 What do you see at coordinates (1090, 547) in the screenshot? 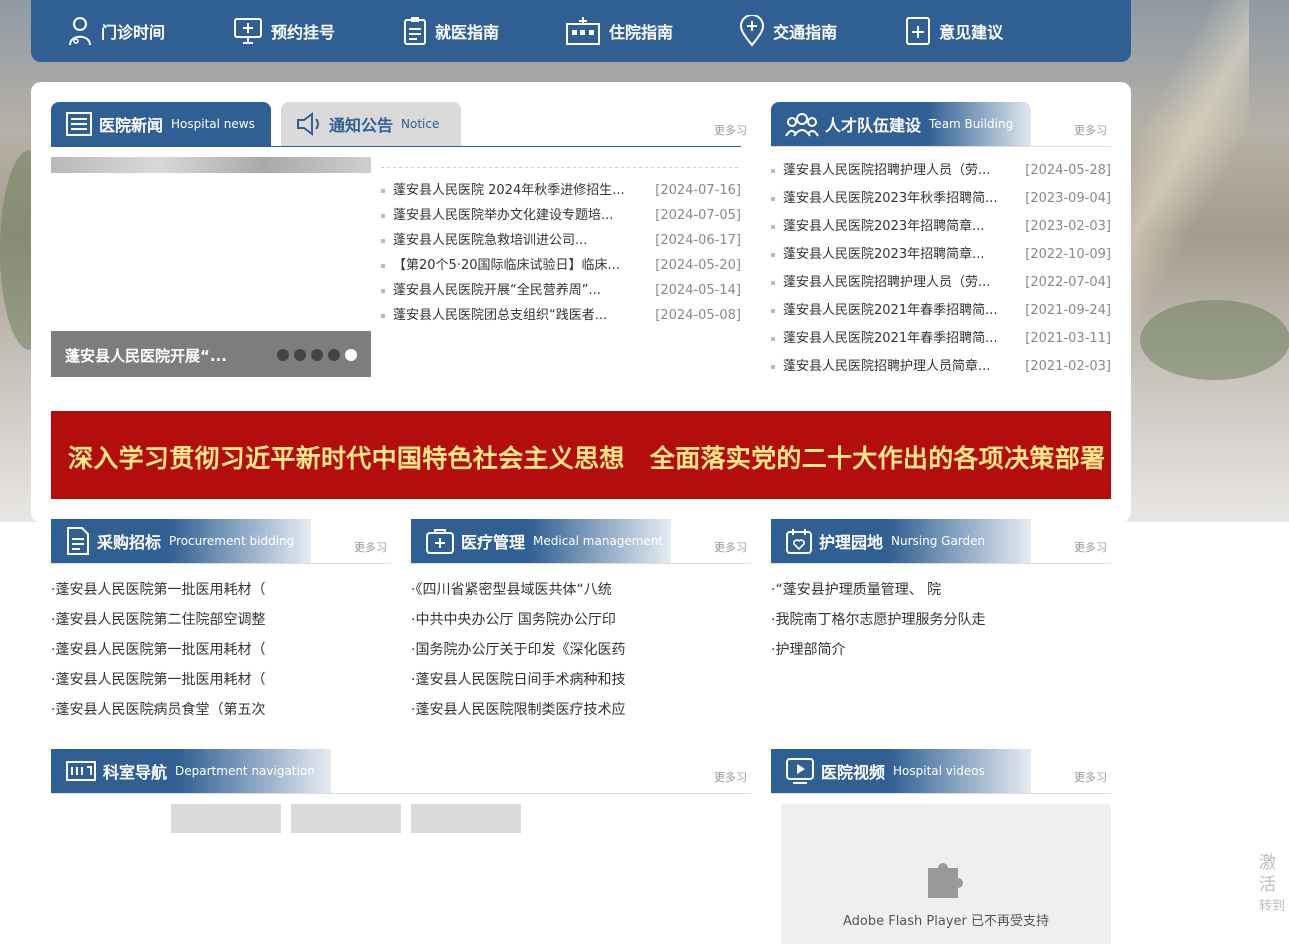
I see `nursing-more-link: 更多习` at bounding box center [1090, 547].